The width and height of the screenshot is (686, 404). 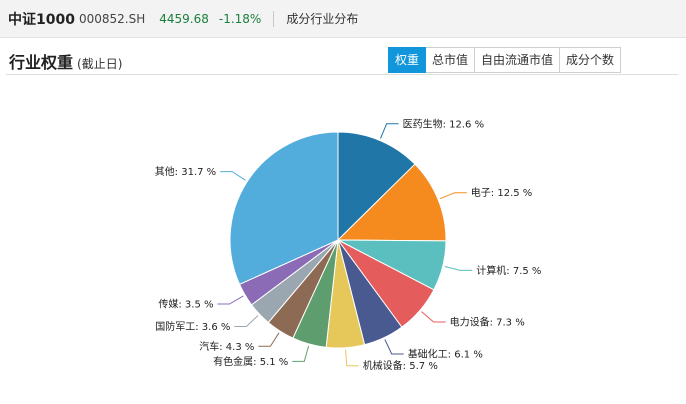 I want to click on slice-label-nonferrous-metals: 有色金属: 5.1 %, so click(x=250, y=361).